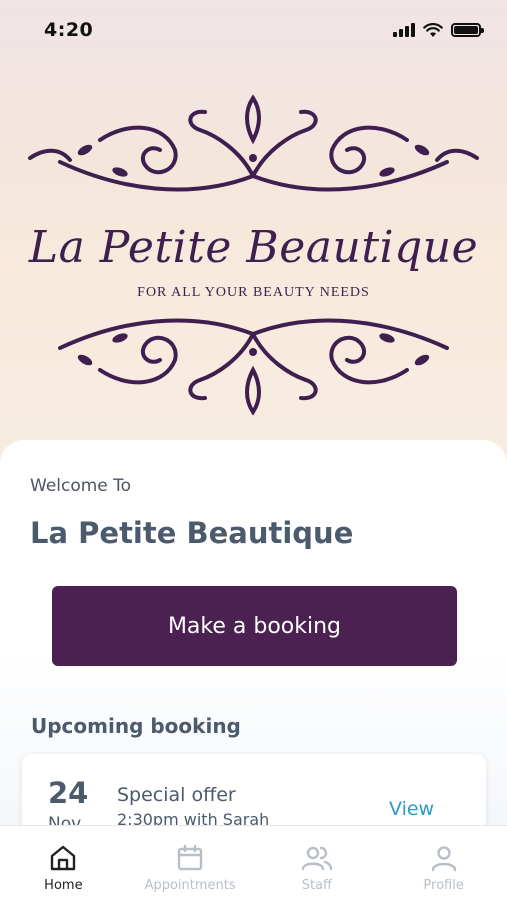 This screenshot has width=507, height=900. What do you see at coordinates (467, 30) in the screenshot?
I see `battery-icon` at bounding box center [467, 30].